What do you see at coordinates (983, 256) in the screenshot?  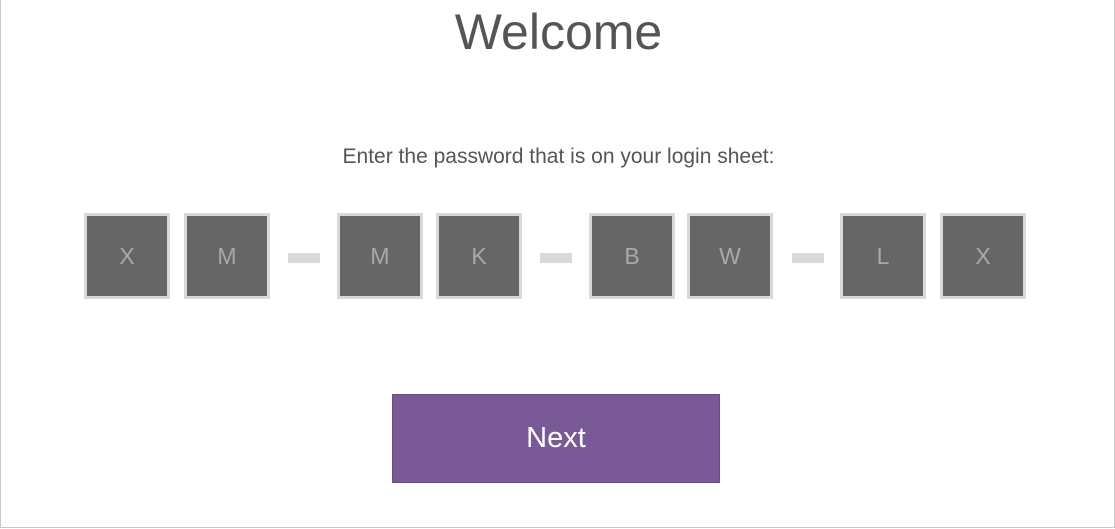 I see `password-char-box-8: X` at bounding box center [983, 256].